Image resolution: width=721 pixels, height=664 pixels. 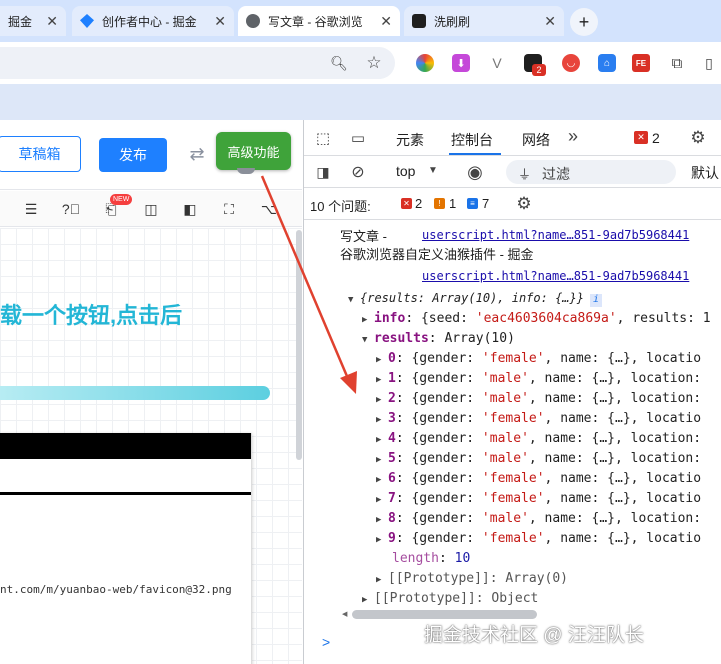 I want to click on arrowhead-icon, so click(x=348, y=382).